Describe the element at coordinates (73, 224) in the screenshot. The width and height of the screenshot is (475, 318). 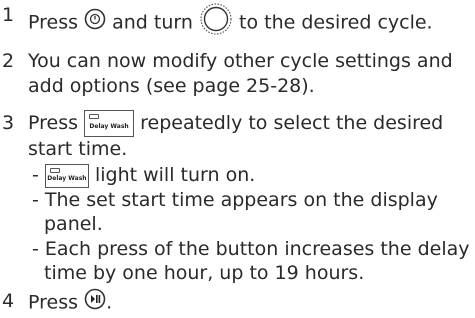
I see `bullet-2-line-2: panel.` at that location.